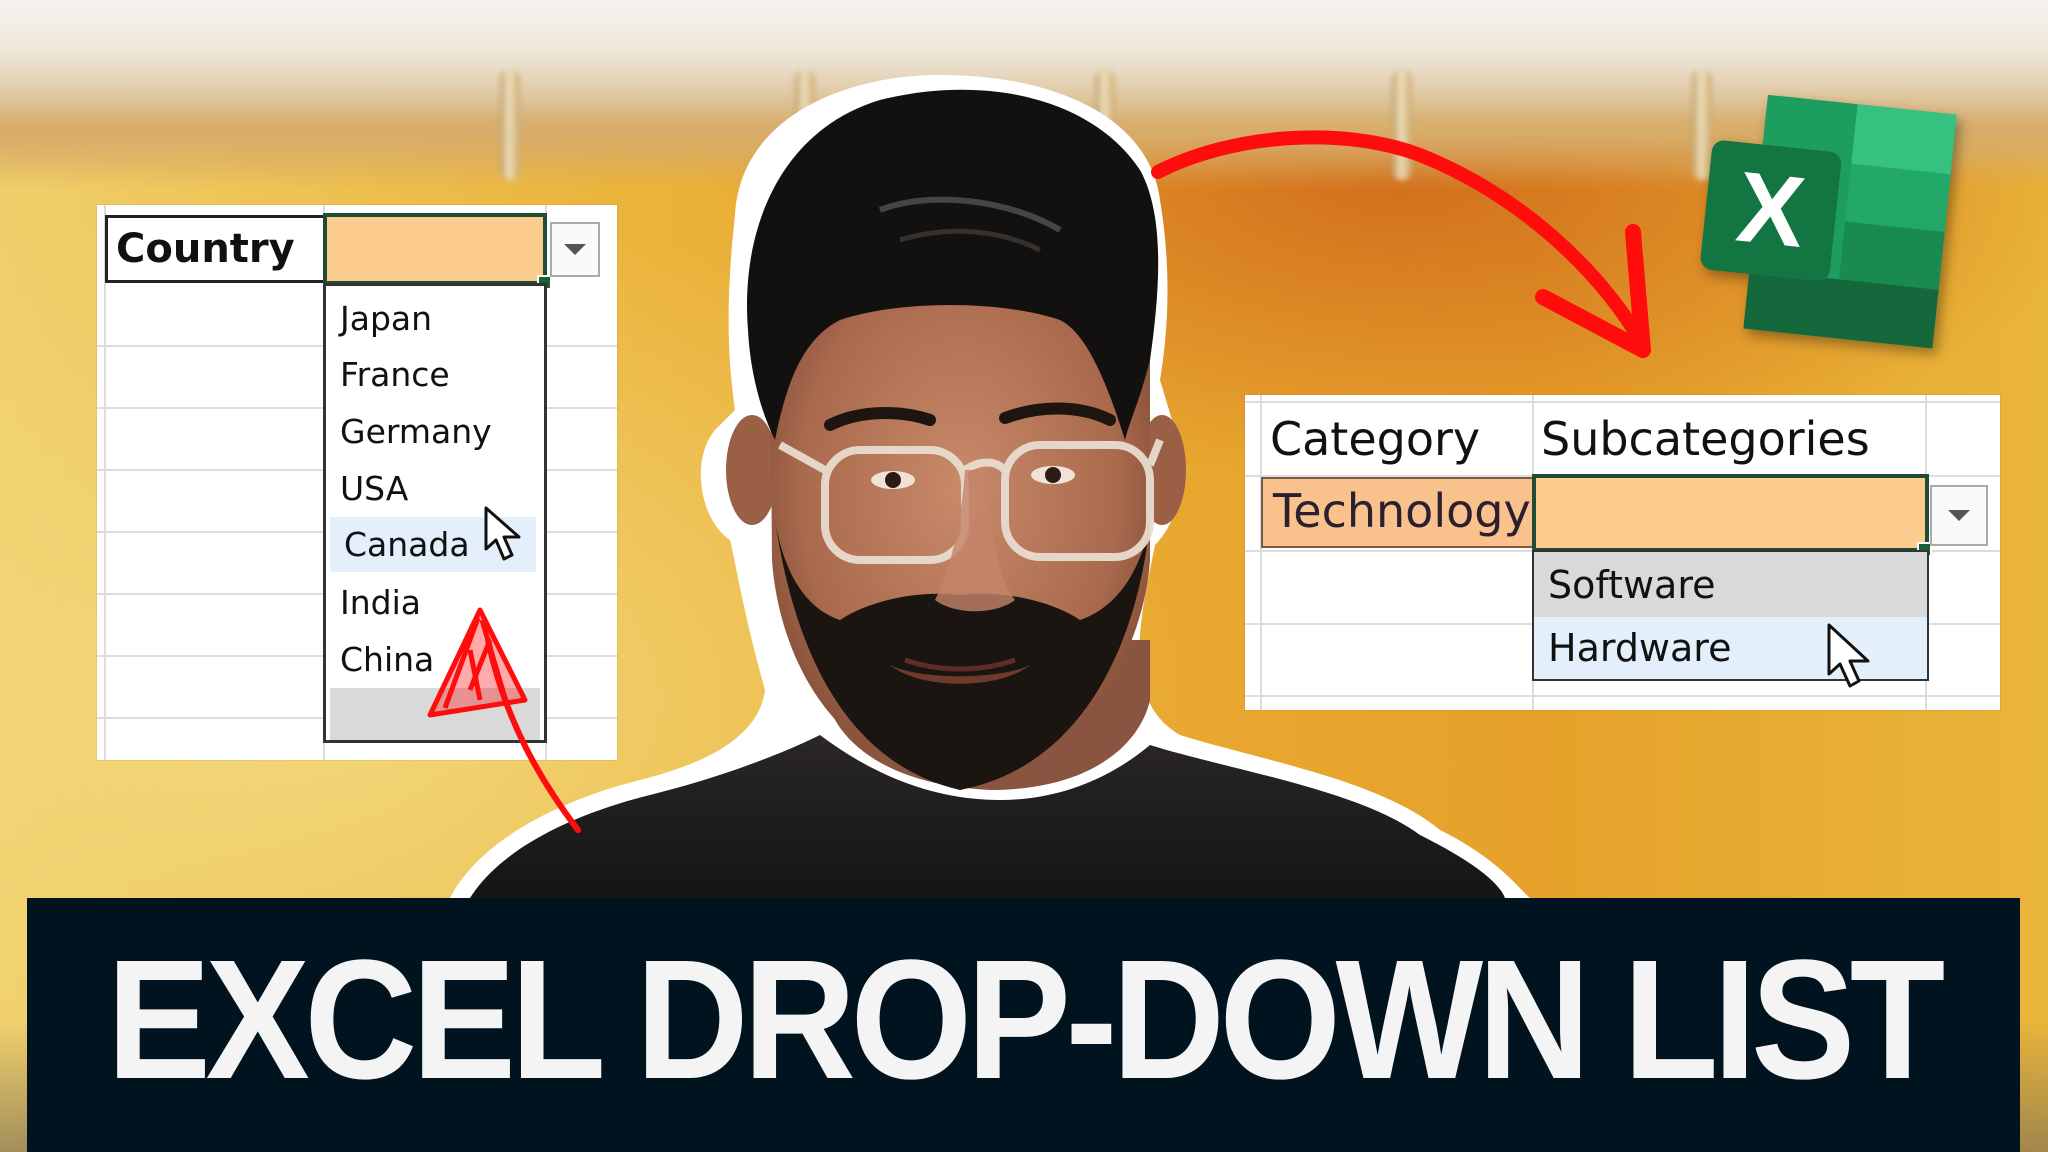 This screenshot has height=1152, width=2048. I want to click on subcategory-dropdown-button, so click(1959, 515).